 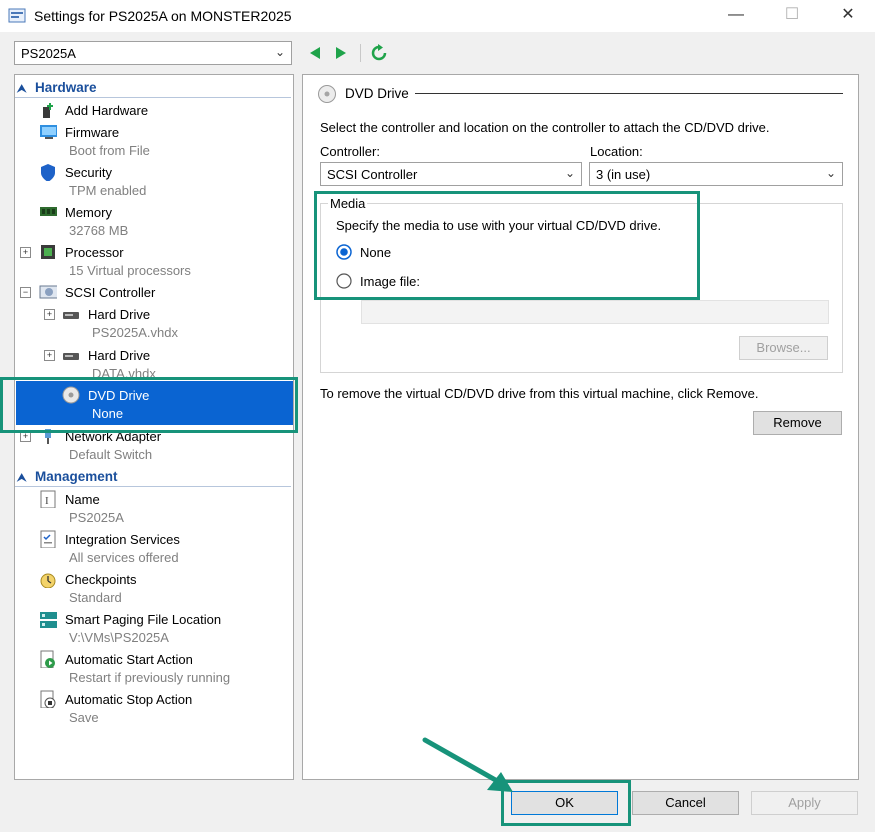 I want to click on processor-icon, so click(x=48, y=252).